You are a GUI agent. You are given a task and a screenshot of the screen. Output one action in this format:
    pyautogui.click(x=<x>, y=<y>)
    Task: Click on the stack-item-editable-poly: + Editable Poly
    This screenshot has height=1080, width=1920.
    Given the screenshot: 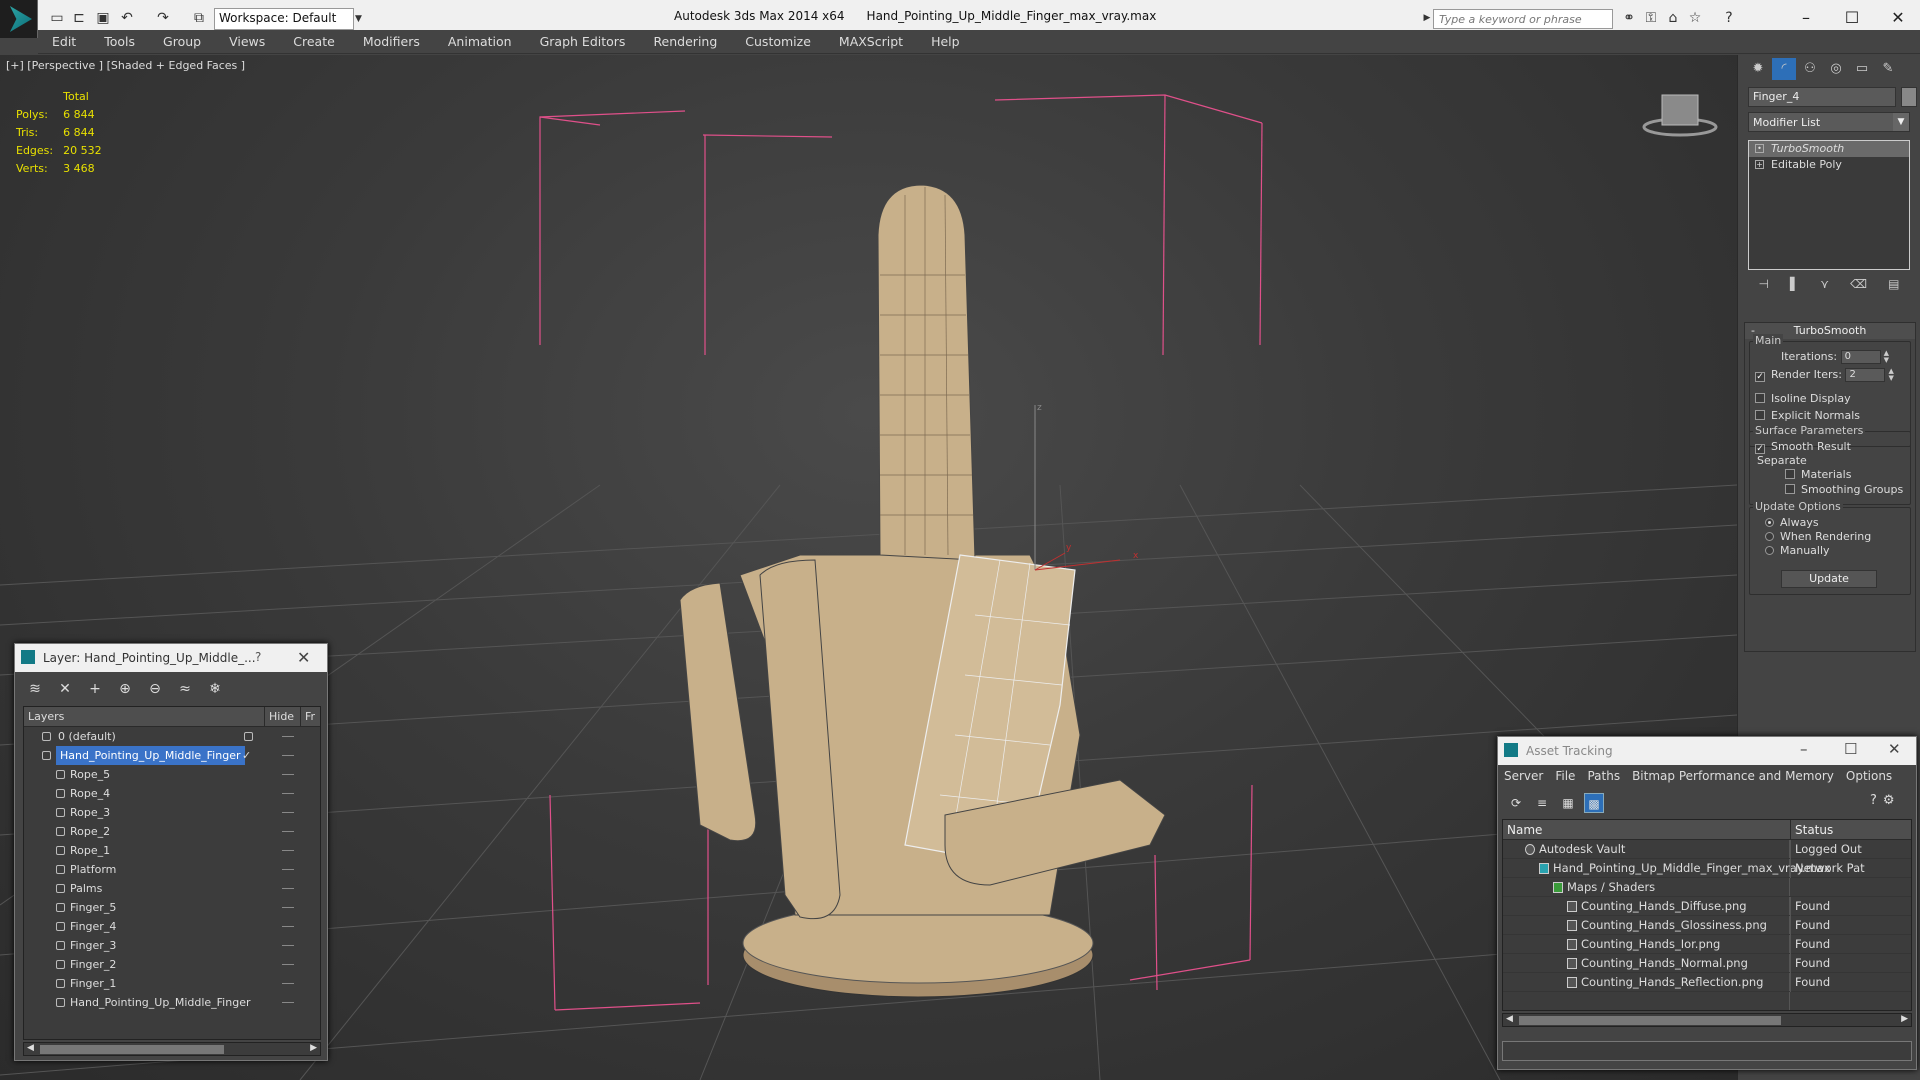 What is the action you would take?
    pyautogui.click(x=1829, y=165)
    